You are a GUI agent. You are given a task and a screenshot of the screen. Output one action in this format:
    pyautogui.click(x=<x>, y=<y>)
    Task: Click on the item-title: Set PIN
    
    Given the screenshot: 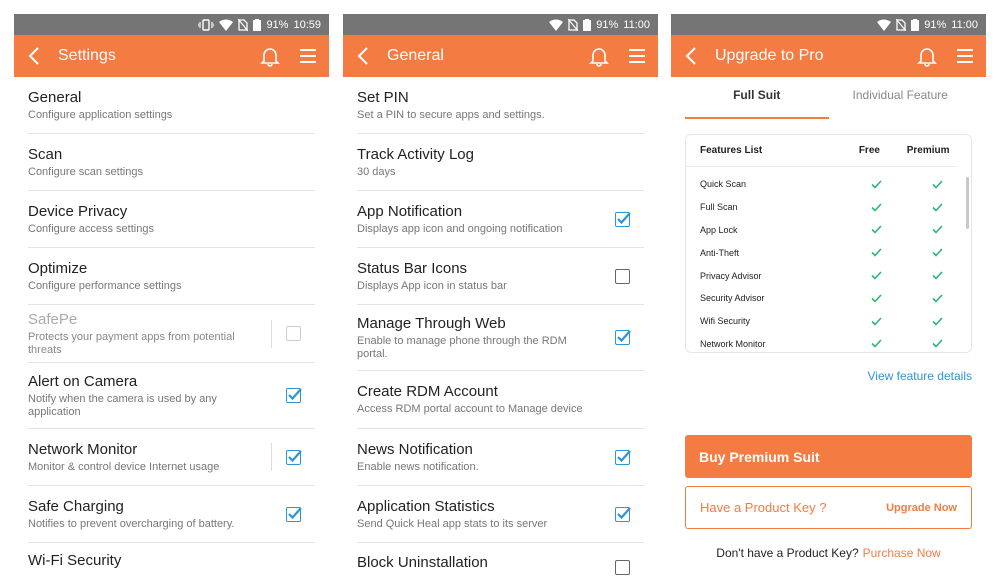 What is the action you would take?
    pyautogui.click(x=383, y=97)
    